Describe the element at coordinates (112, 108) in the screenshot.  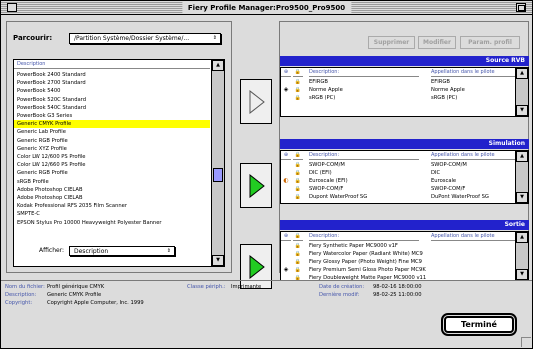
I see `profile-list-item: PowerBook 540C Standard` at that location.